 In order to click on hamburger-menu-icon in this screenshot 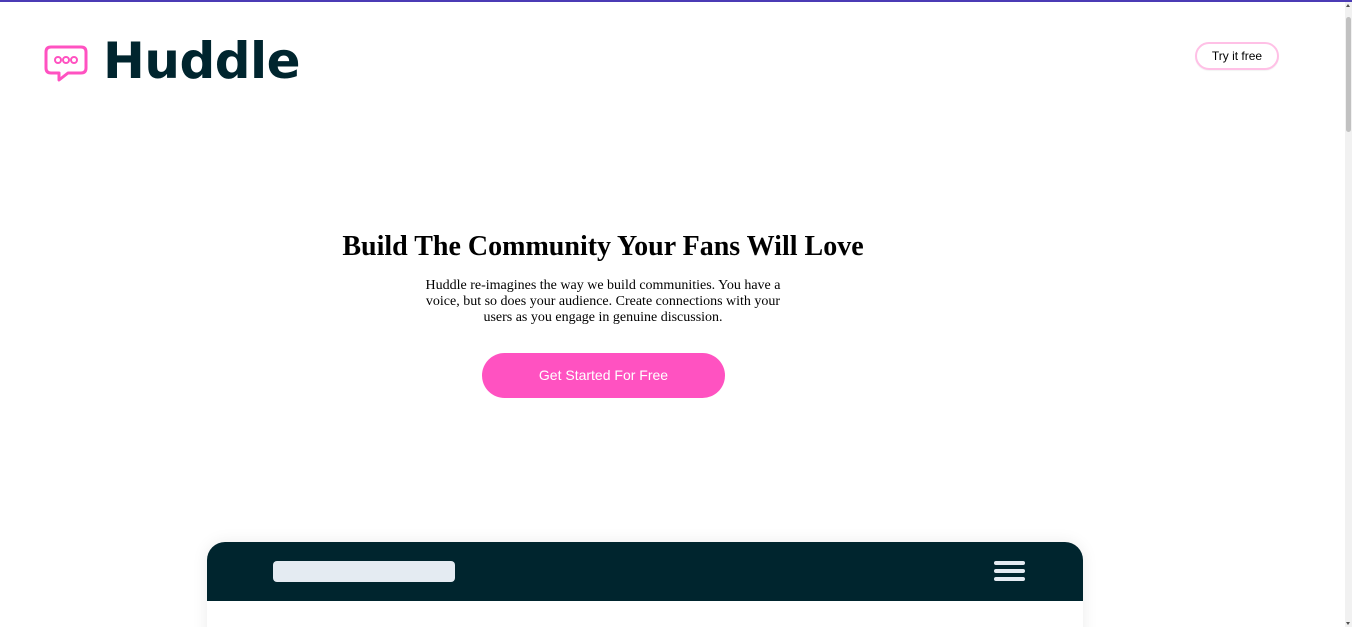, I will do `click(1009, 571)`.